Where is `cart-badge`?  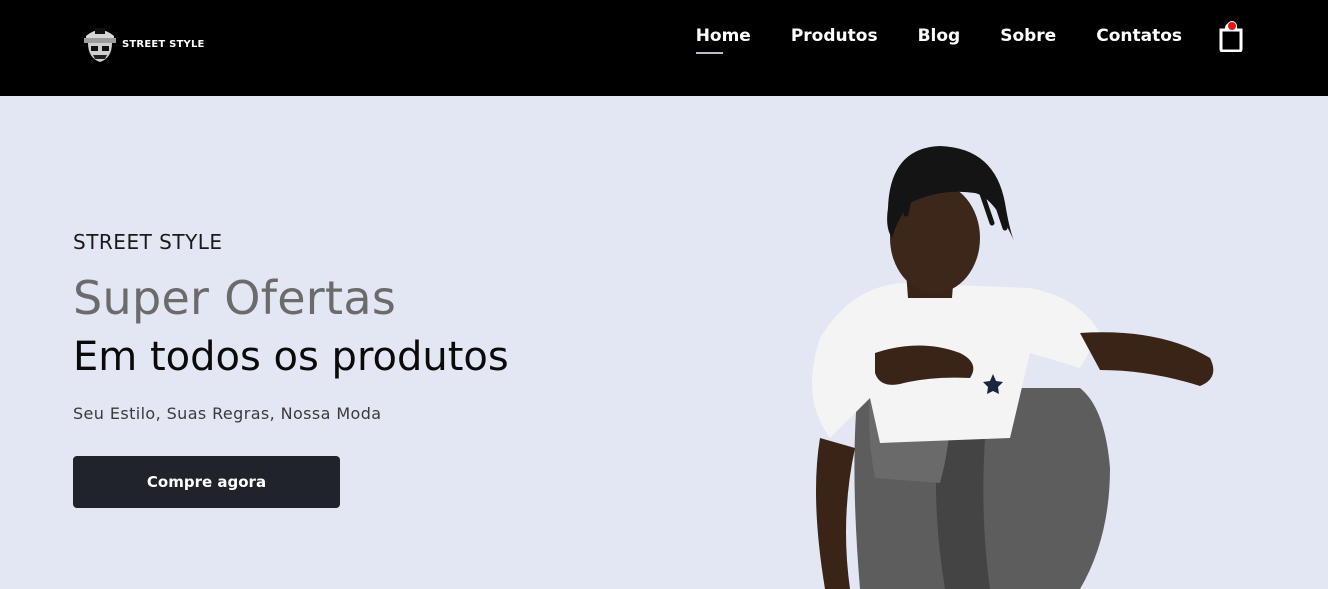 cart-badge is located at coordinates (1232, 26).